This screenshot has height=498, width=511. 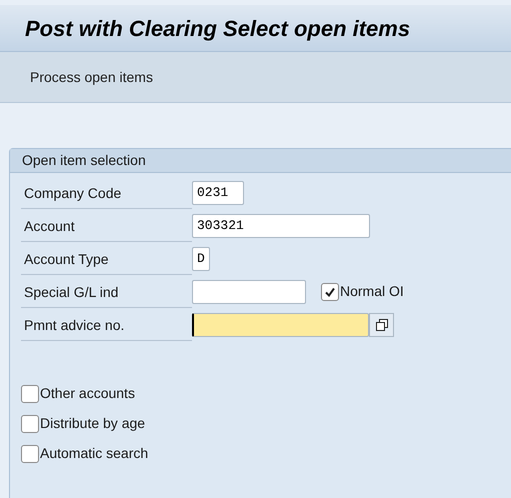 I want to click on checkmark-icon, so click(x=330, y=292).